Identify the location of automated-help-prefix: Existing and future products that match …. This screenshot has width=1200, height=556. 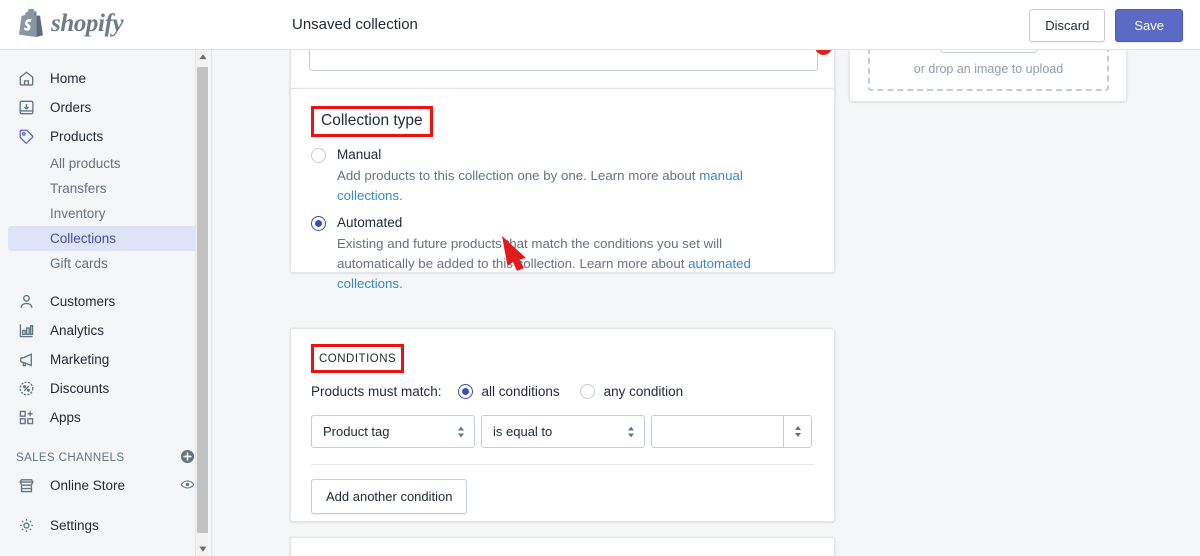
(530, 253).